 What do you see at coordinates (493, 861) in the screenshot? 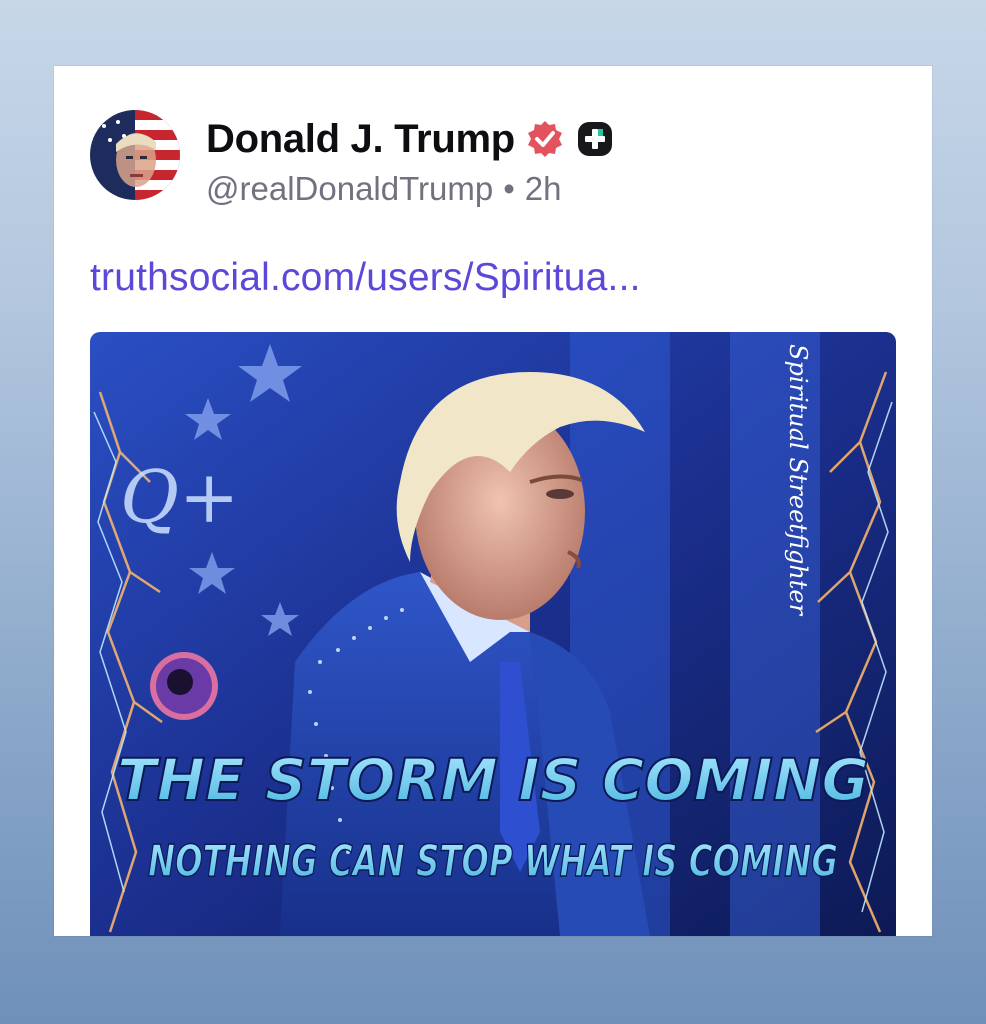
I see `media-subheadline: NOTHING CAN STOP WHAT IS COMING` at bounding box center [493, 861].